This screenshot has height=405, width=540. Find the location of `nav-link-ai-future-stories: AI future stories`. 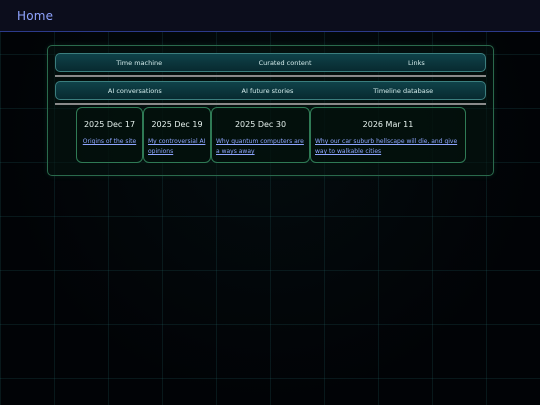

nav-link-ai-future-stories: AI future stories is located at coordinates (268, 91).